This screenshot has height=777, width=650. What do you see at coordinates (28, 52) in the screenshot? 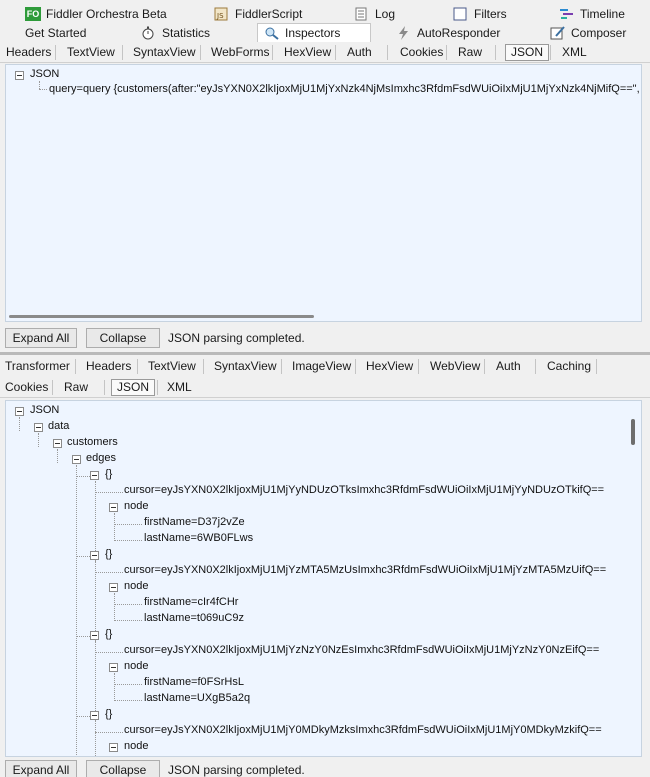
I see `req-tab-headers: Headers` at bounding box center [28, 52].